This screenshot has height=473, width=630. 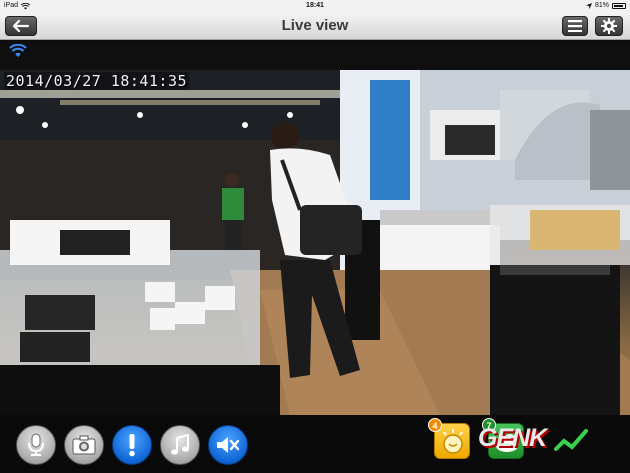 I want to click on speaker-mute-icon, so click(x=228, y=445).